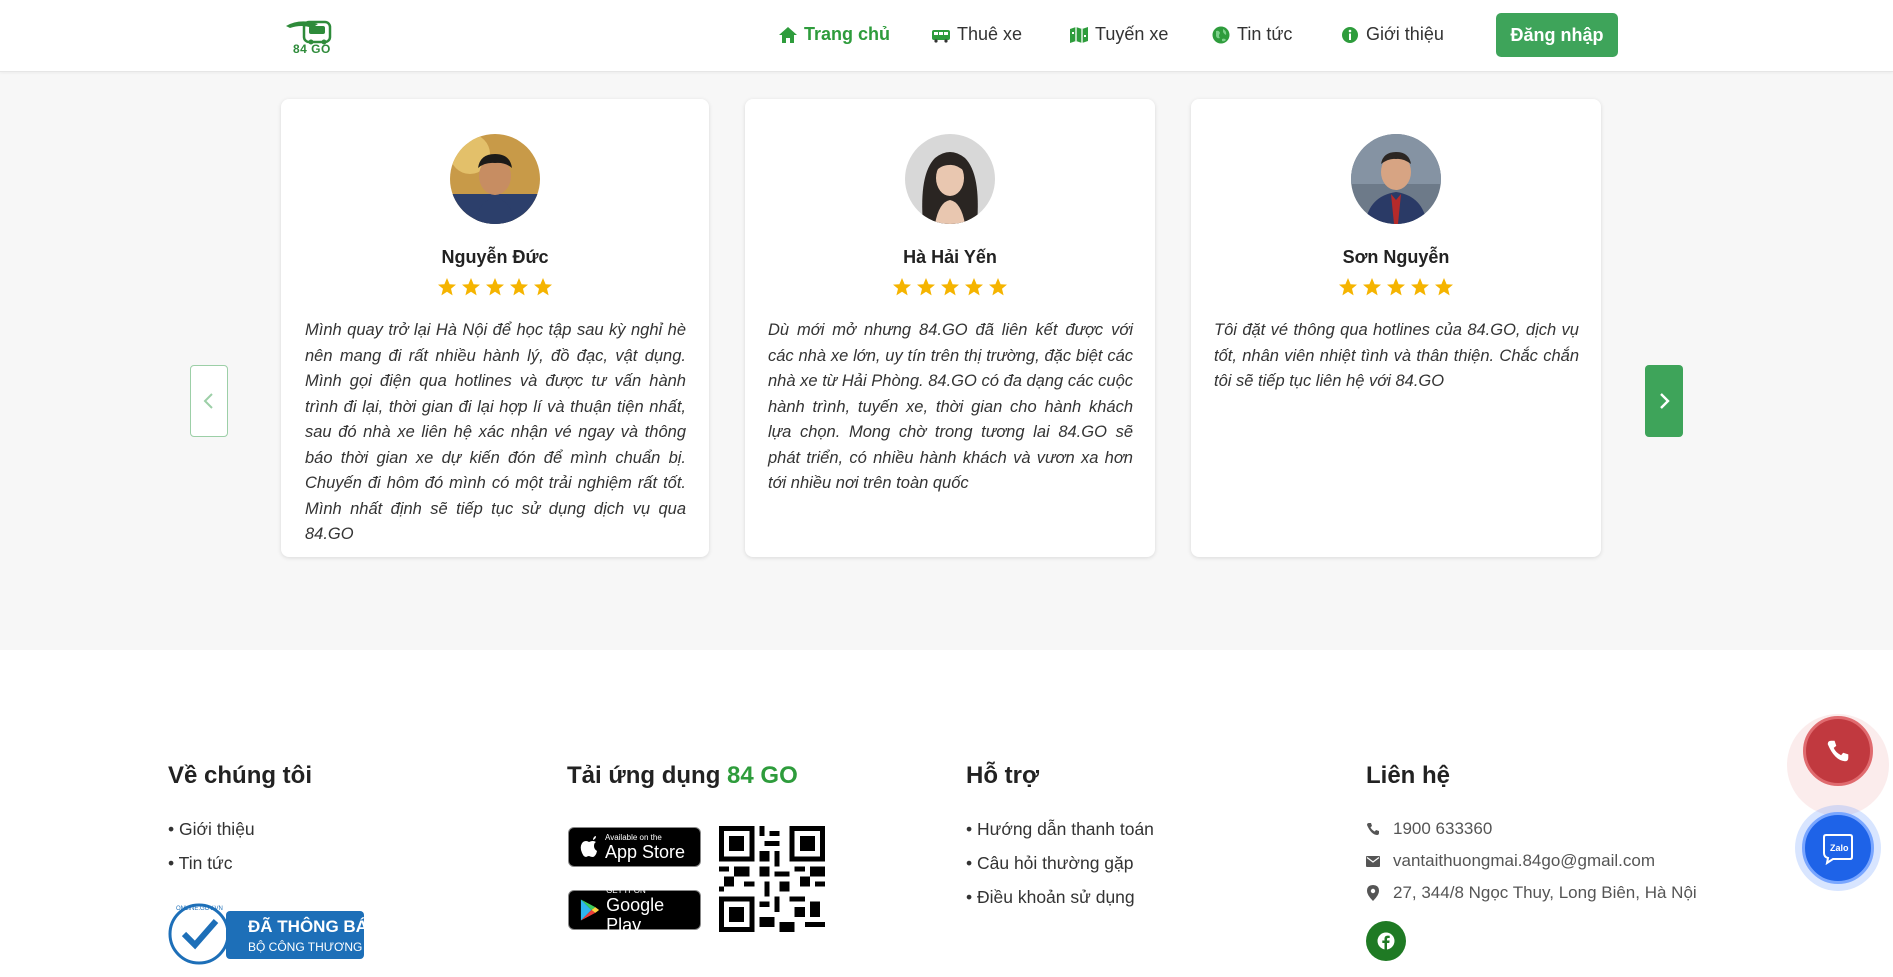 This screenshot has height=977, width=1893. Describe the element at coordinates (626, 890) in the screenshot. I see `google-play-small-text: GET IT ON` at that location.